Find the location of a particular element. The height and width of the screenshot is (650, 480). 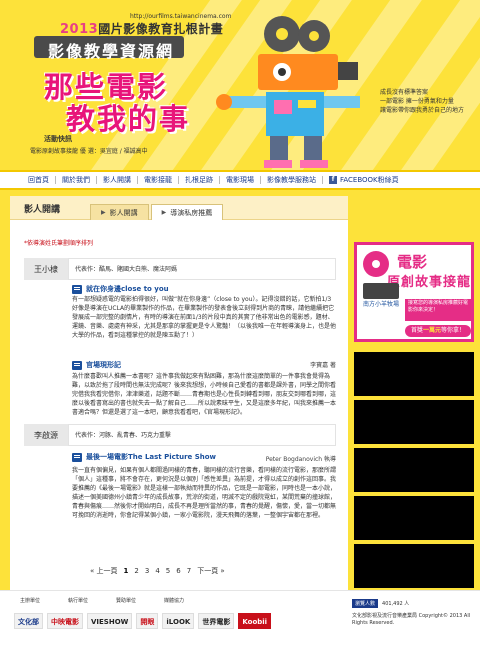

film-reel-icon is located at coordinates (376, 264).